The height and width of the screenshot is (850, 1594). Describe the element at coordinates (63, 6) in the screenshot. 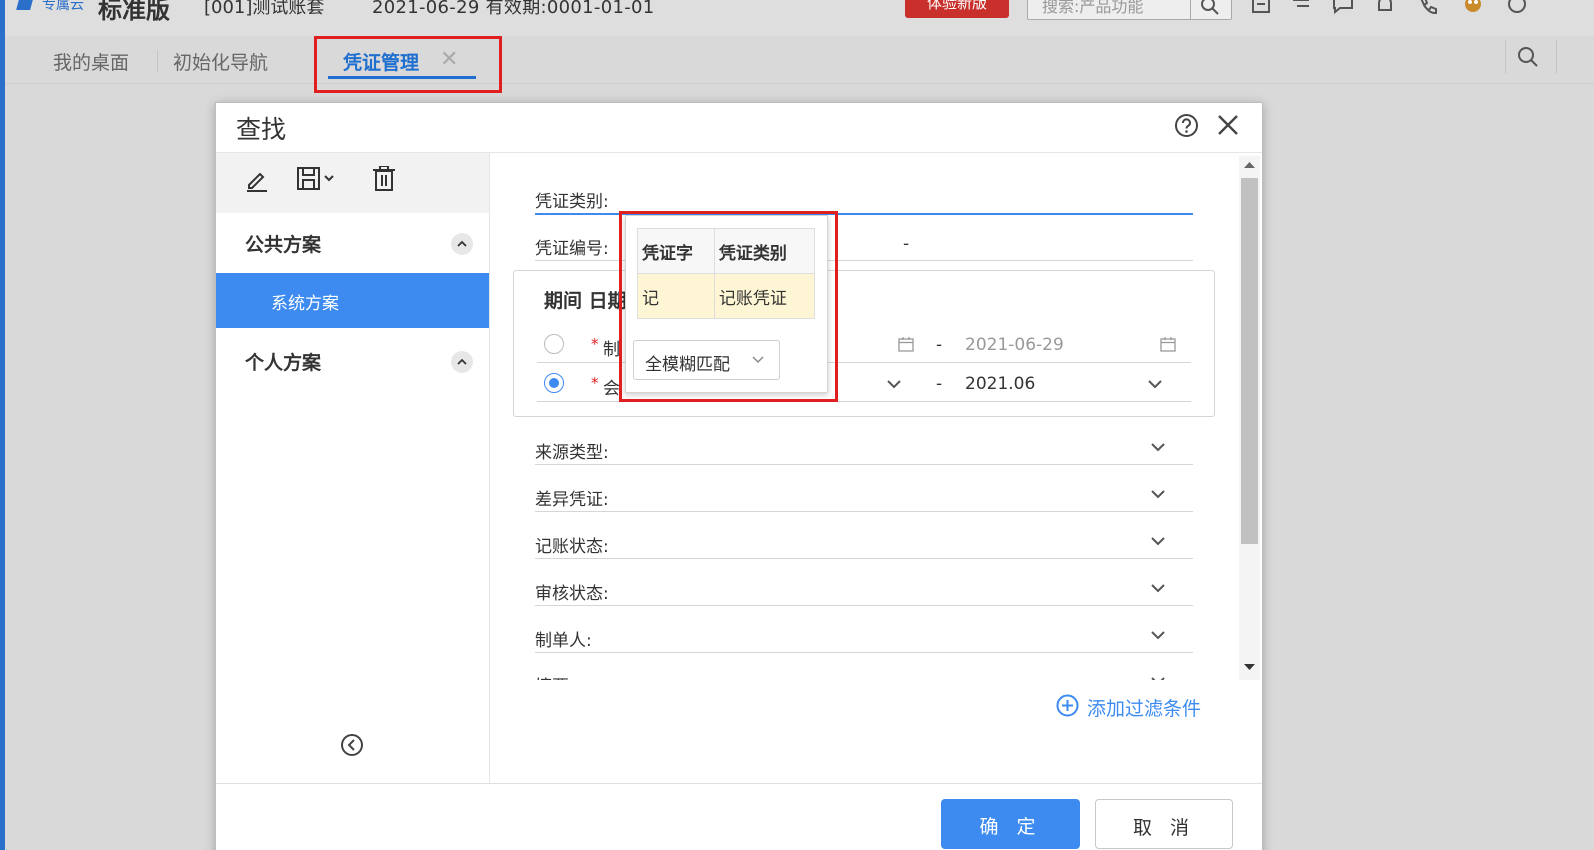

I see `logo-subtitle: 专属云` at that location.